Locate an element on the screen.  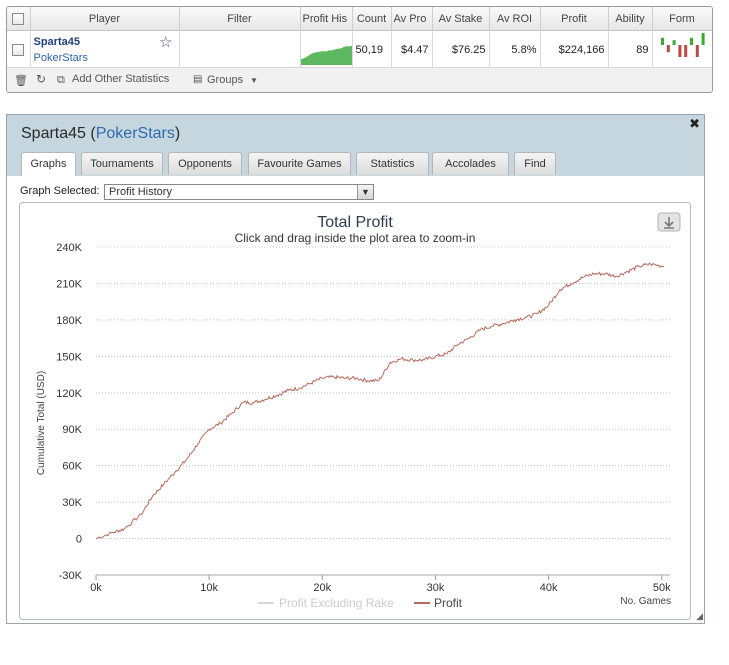
legend-item-profit-excluding-rake: Profit Excluding Rake is located at coordinates (326, 603).